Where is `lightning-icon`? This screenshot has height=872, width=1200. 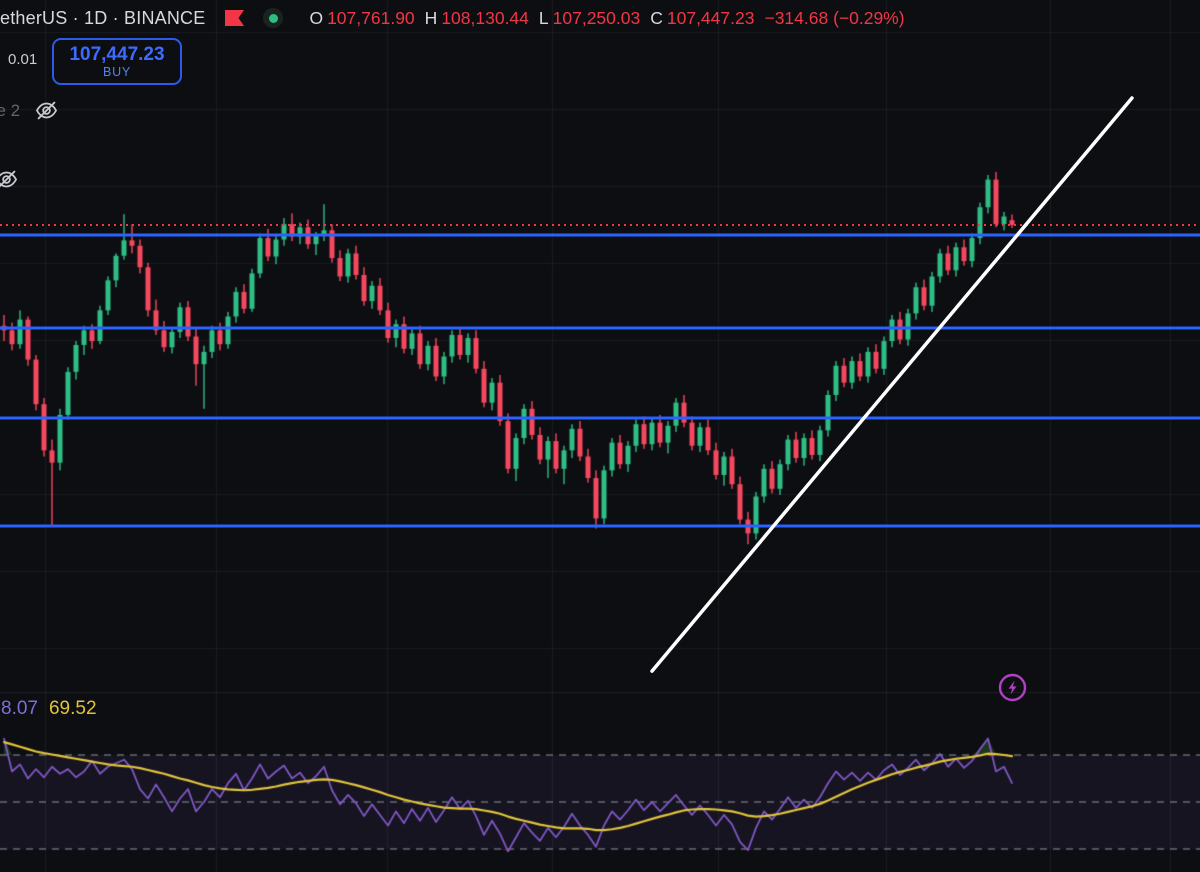
lightning-icon is located at coordinates (1012, 687).